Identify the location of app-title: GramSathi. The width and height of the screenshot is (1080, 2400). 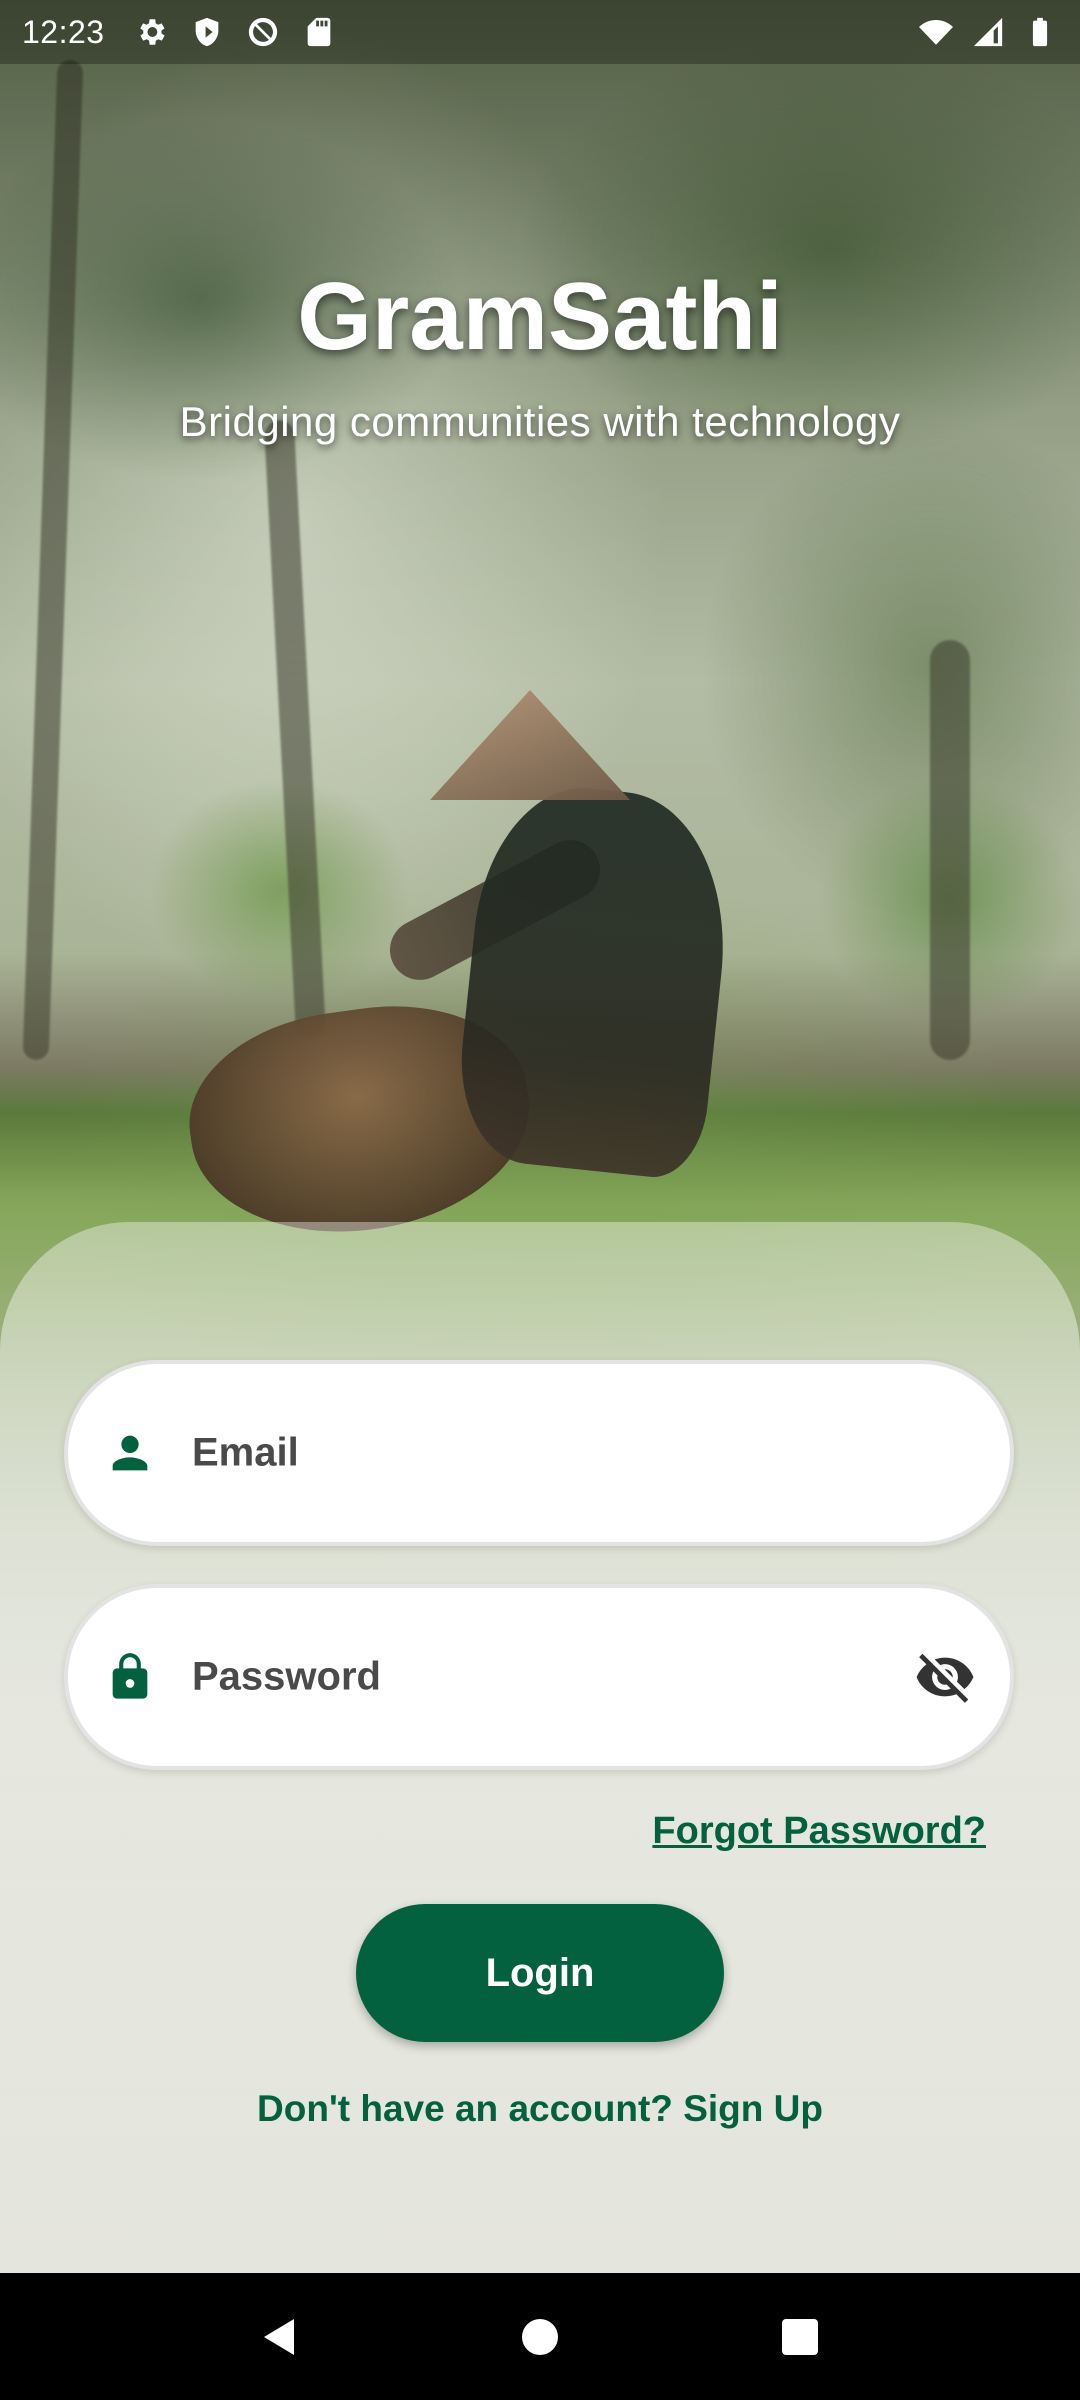
(540, 316).